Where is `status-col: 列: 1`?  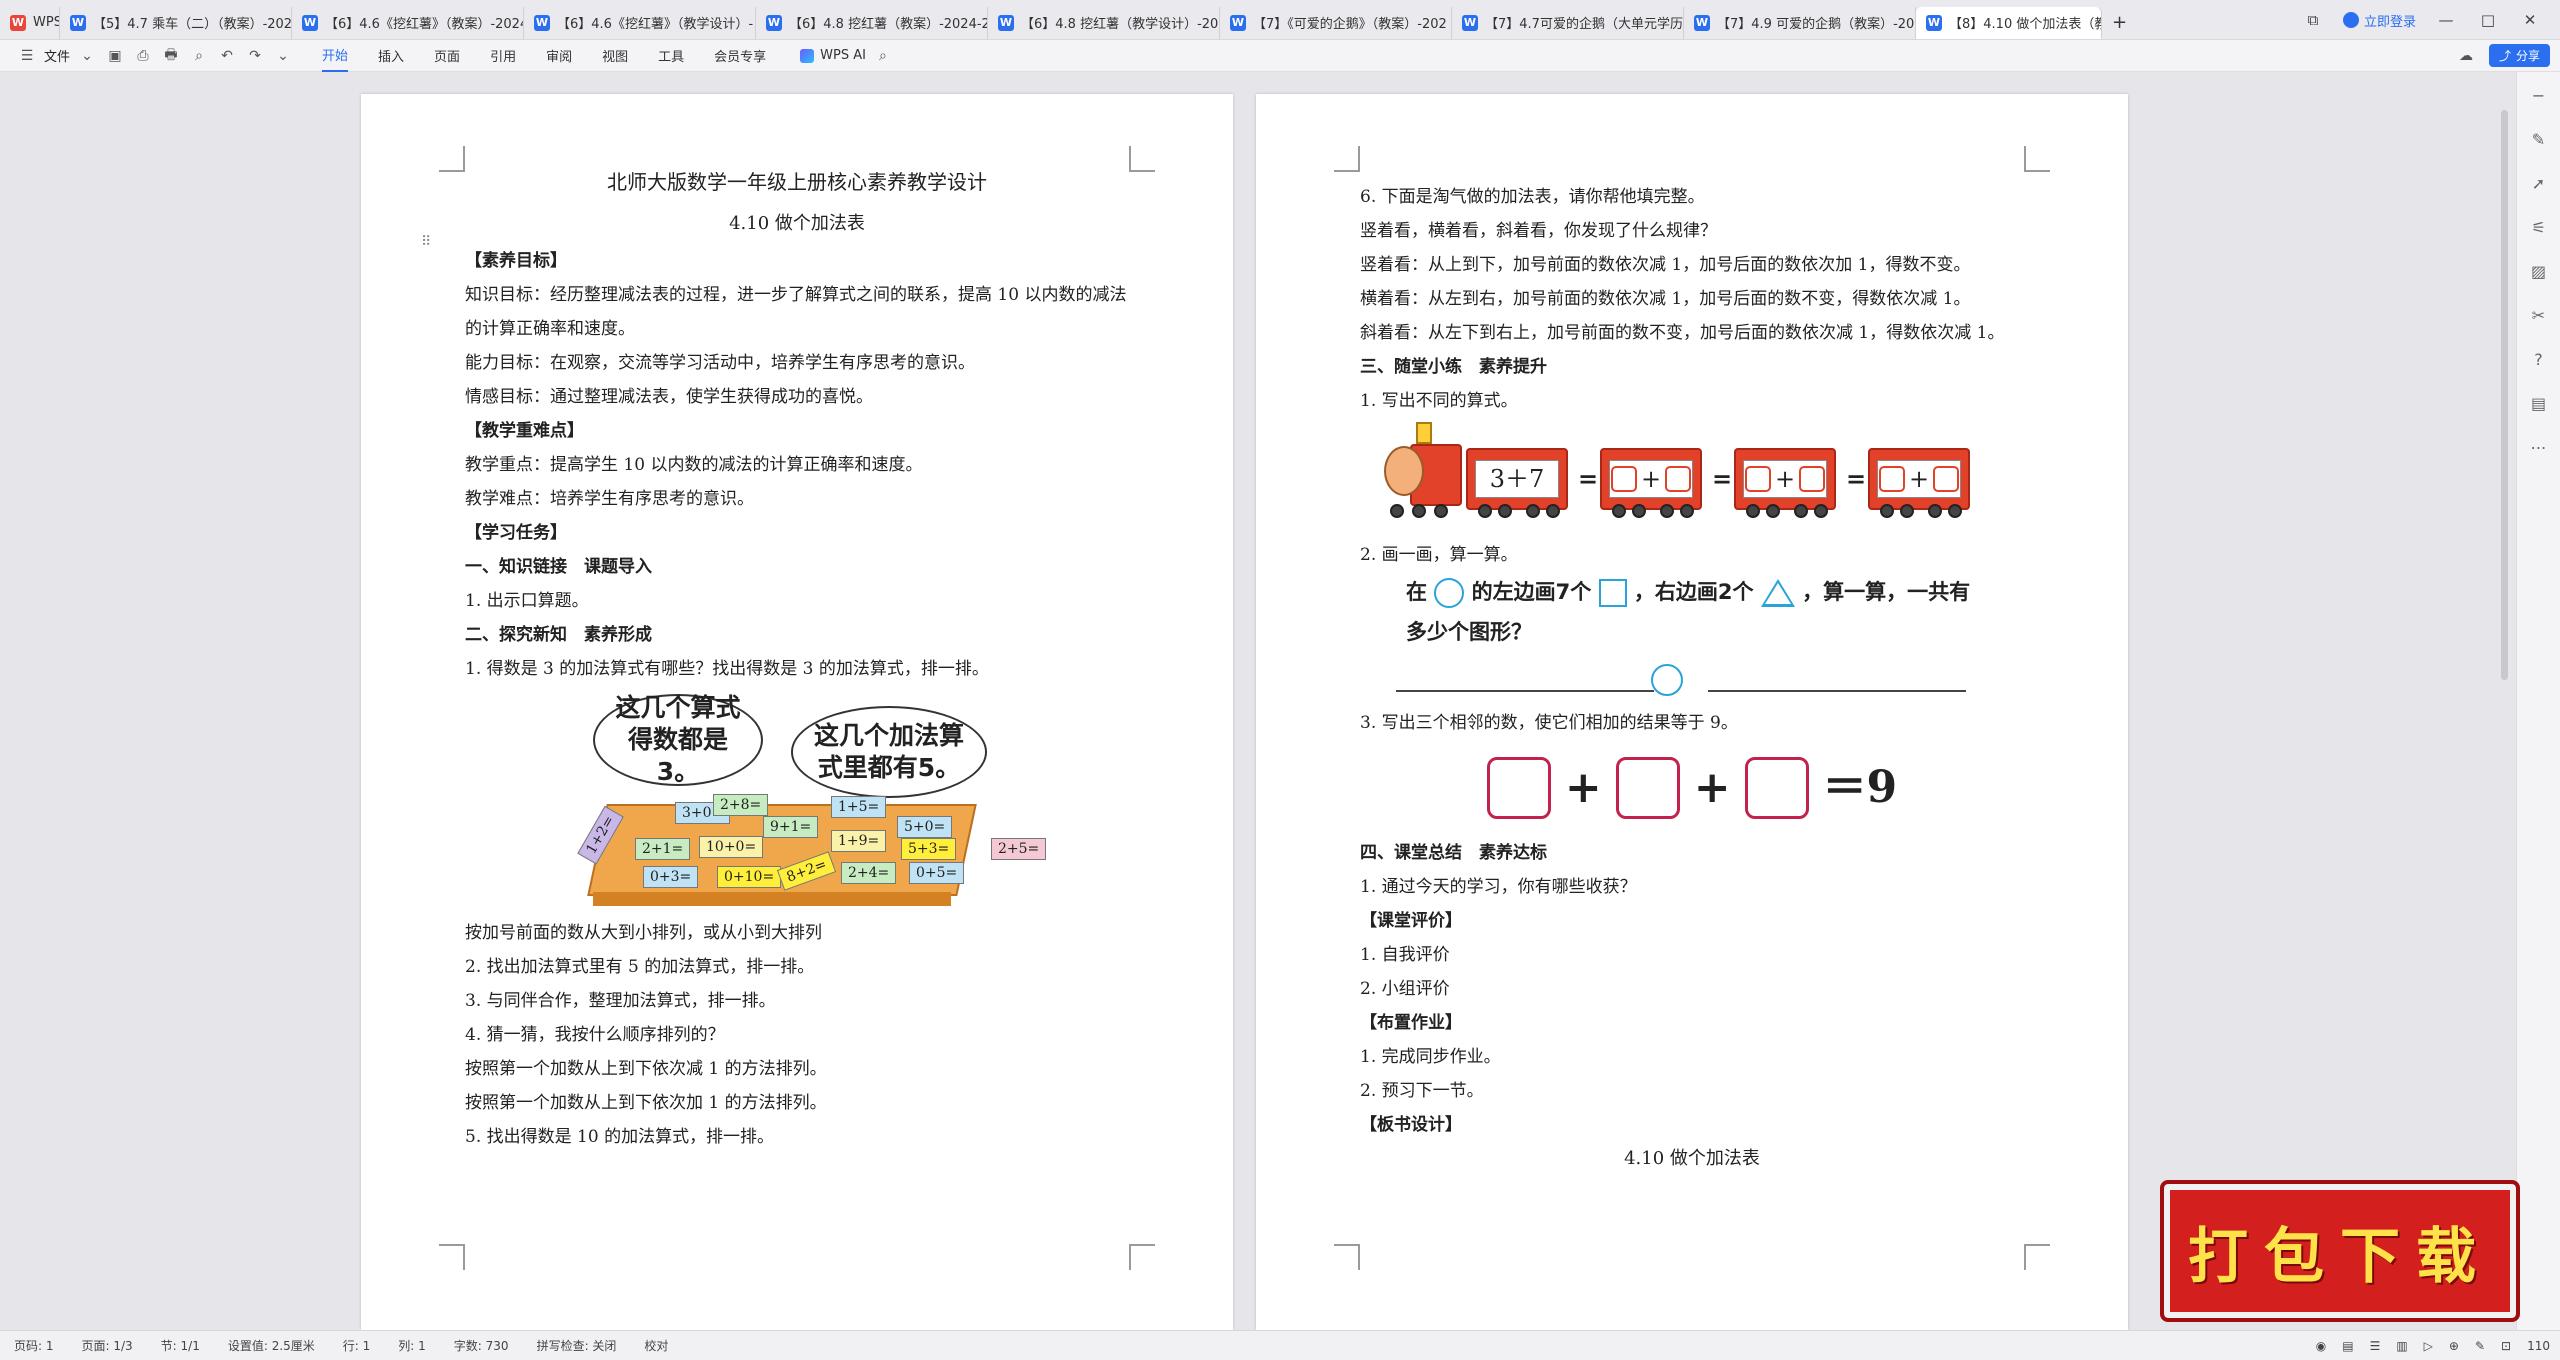 status-col: 列: 1 is located at coordinates (412, 1345).